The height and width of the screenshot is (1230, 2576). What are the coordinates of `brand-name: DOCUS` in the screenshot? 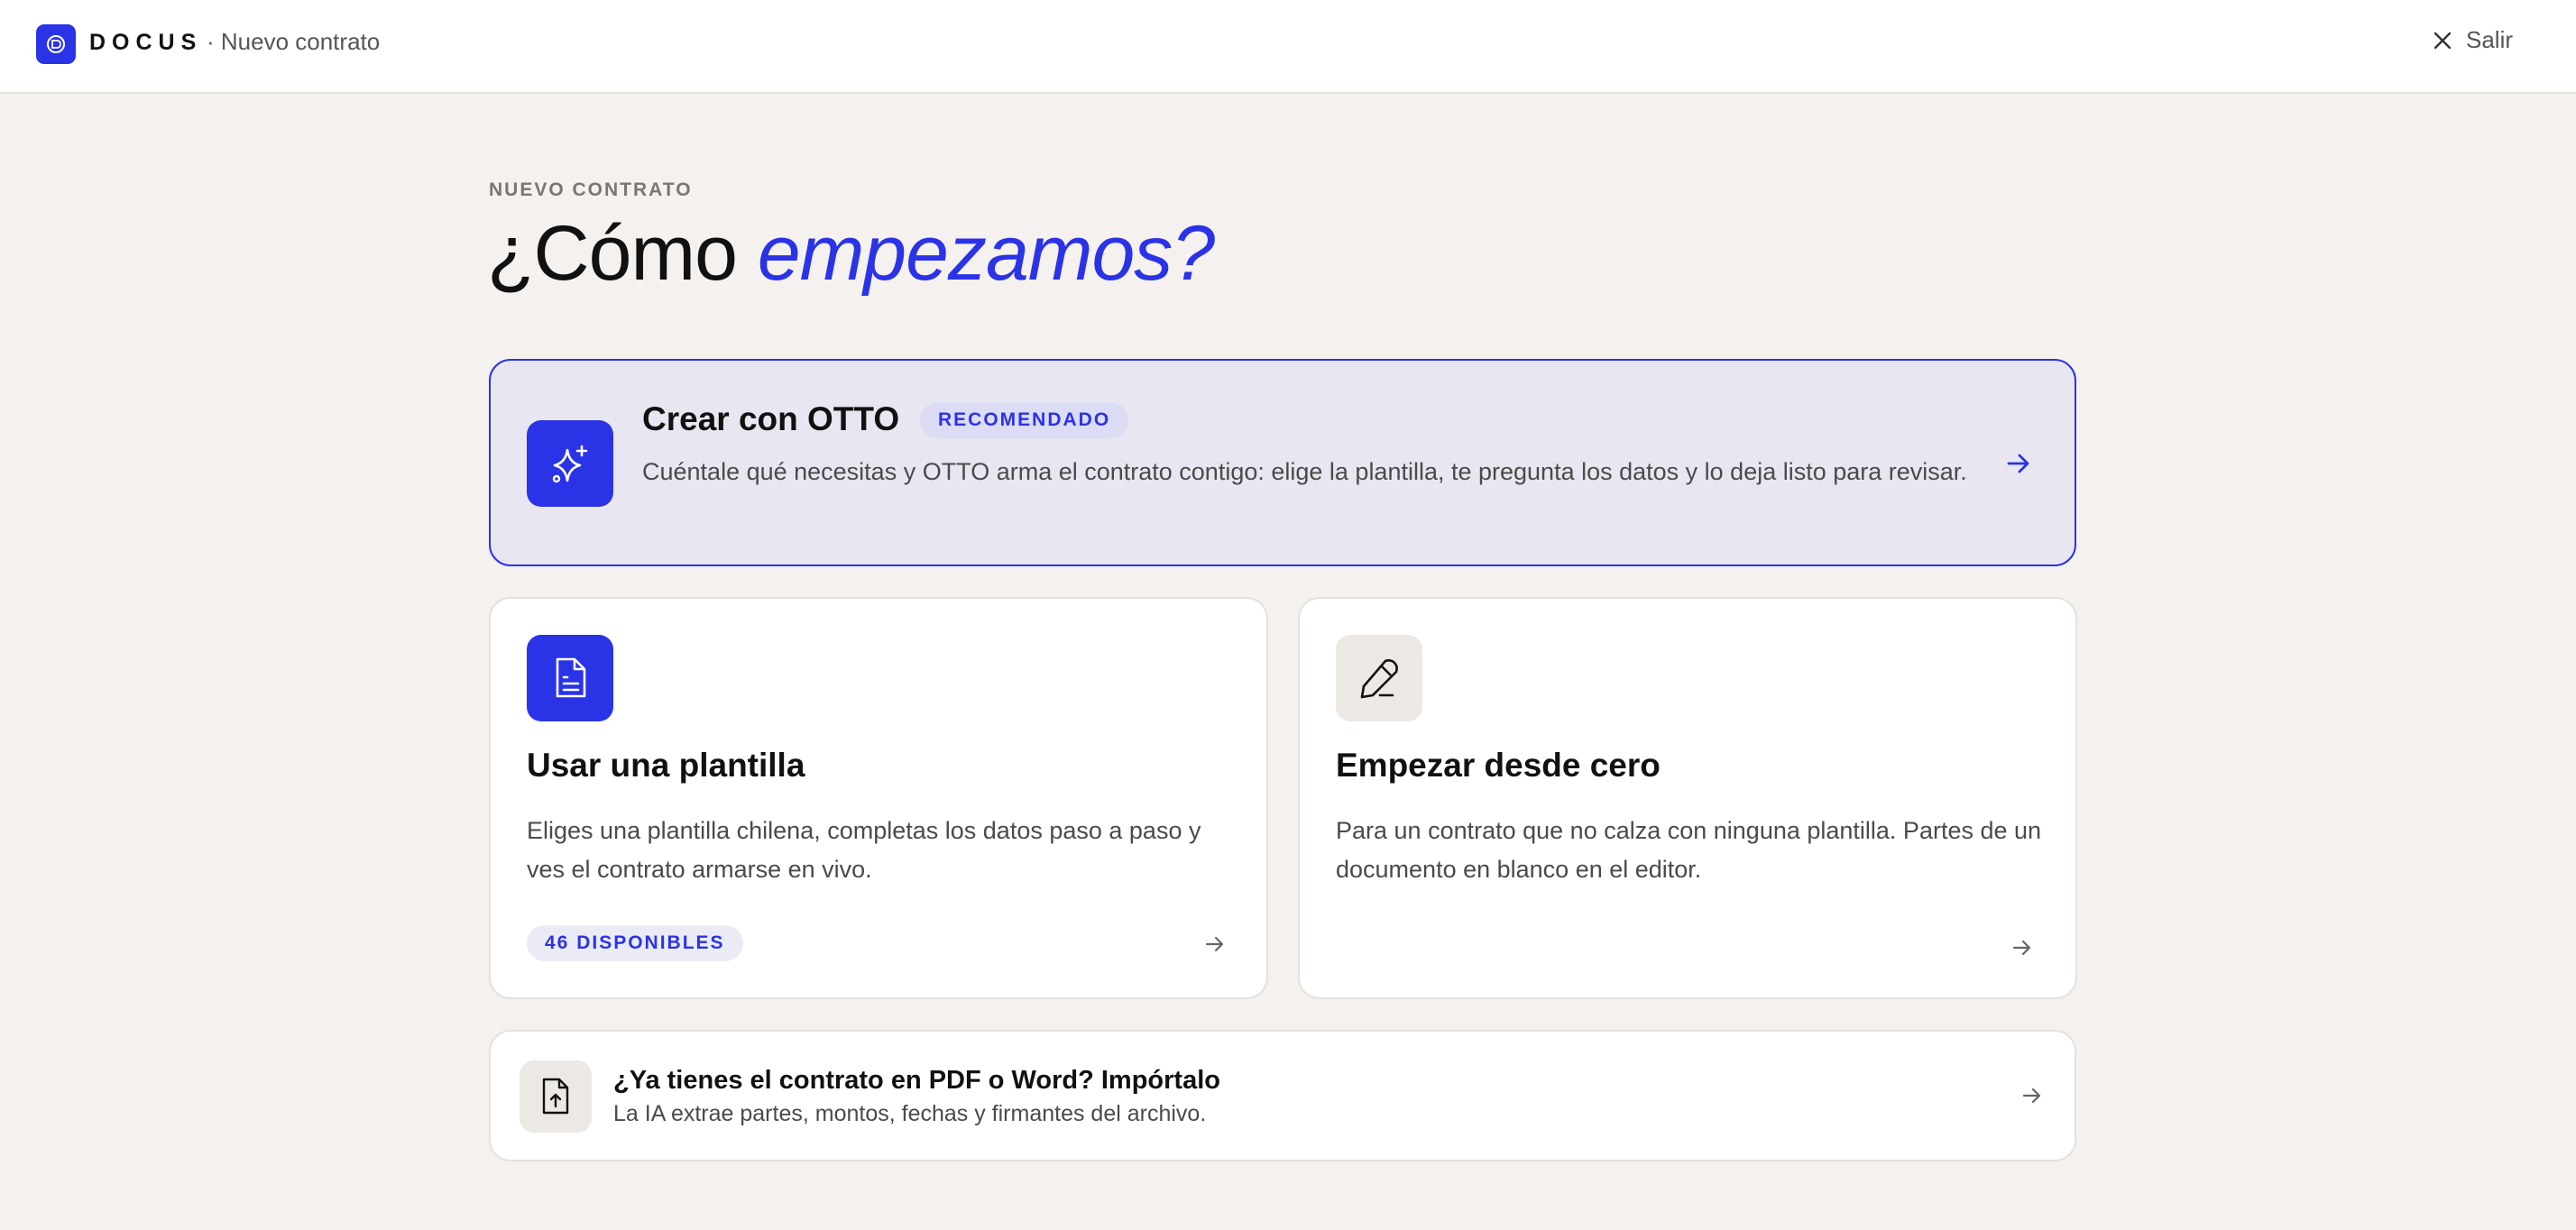 It's located at (146, 42).